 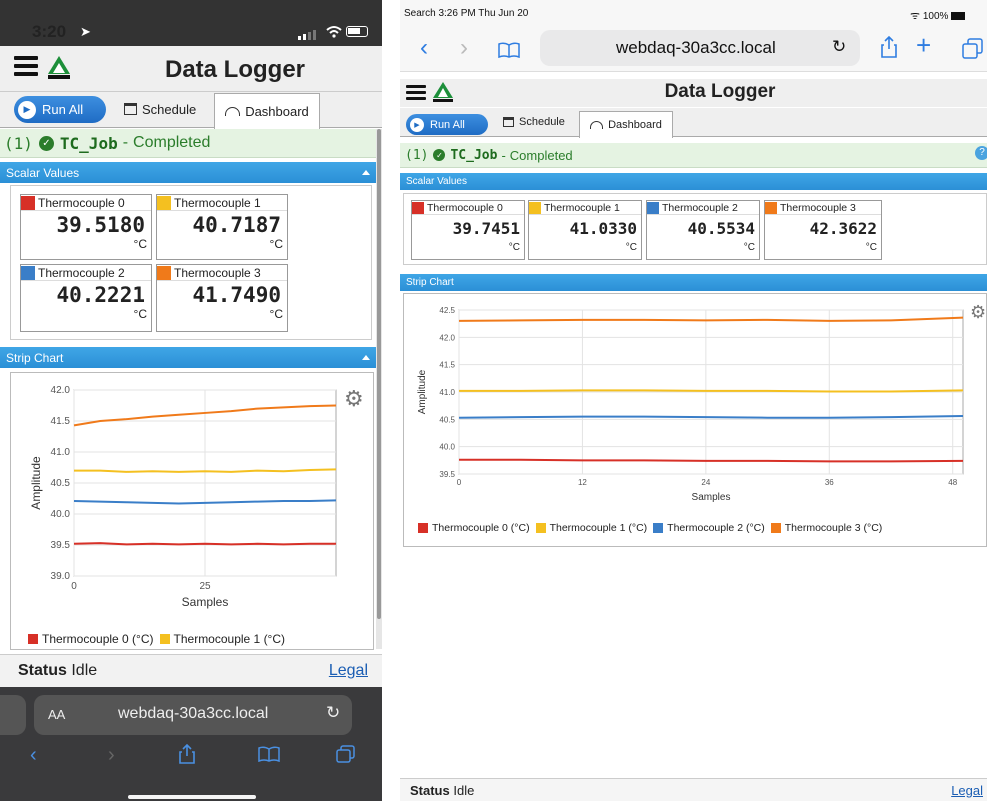 I want to click on reader-aa-button: AA, so click(x=56, y=714).